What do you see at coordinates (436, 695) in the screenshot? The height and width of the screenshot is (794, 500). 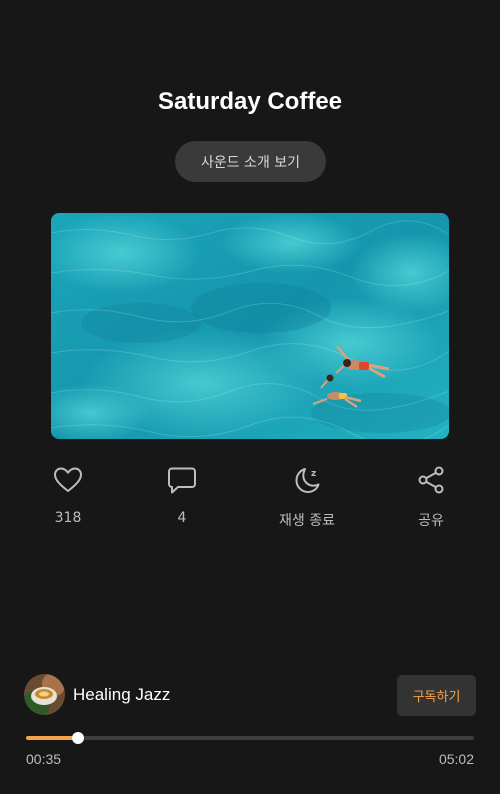 I see `subscribe-button: 구독하기` at bounding box center [436, 695].